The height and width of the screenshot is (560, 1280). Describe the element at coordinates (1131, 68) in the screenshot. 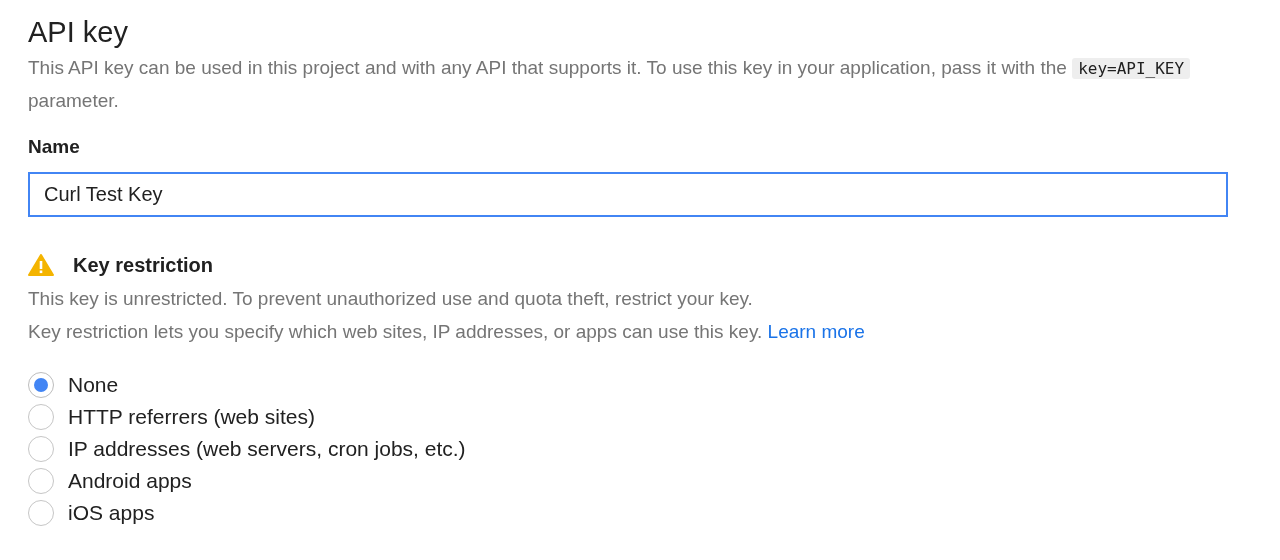

I see `code-snippet: key=API_KEY` at that location.